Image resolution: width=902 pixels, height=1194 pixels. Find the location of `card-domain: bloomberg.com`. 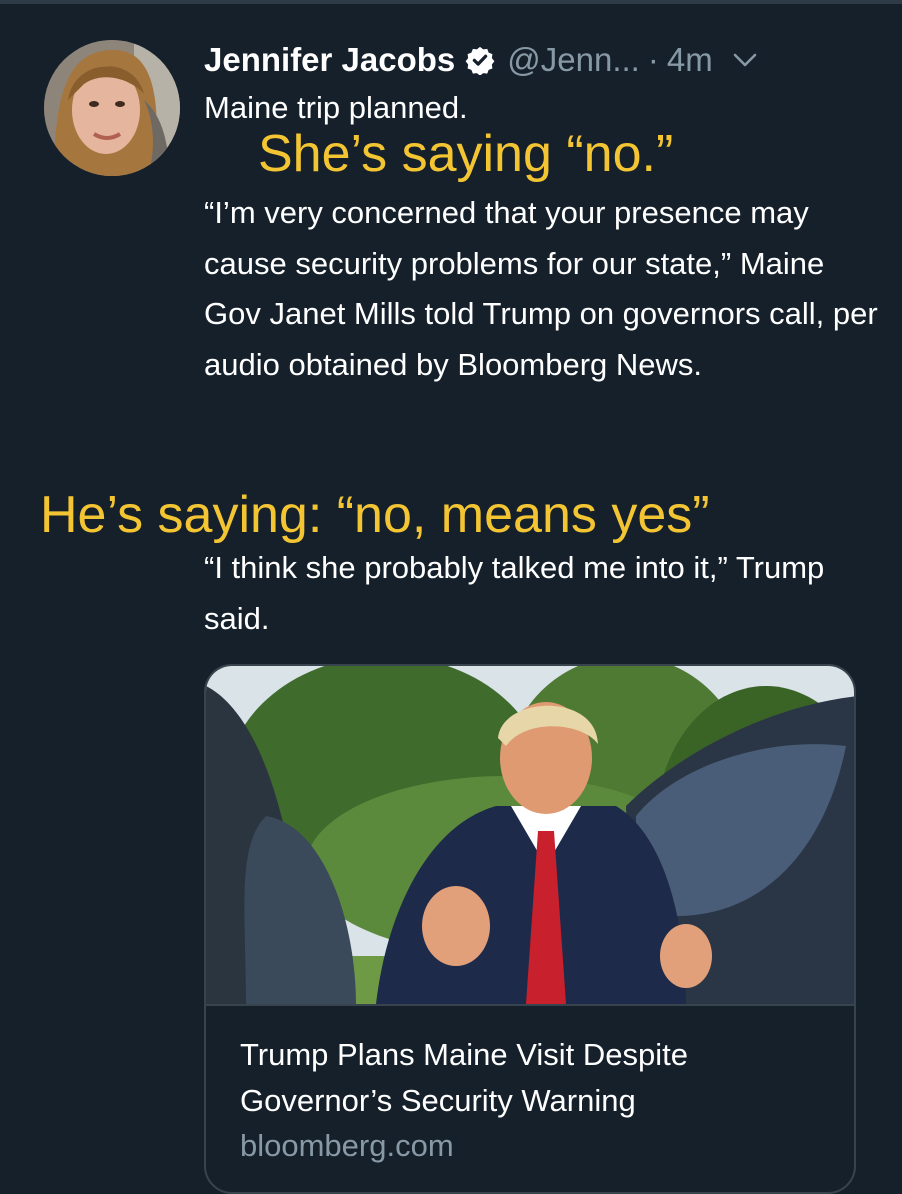

card-domain: bloomberg.com is located at coordinates (347, 1145).